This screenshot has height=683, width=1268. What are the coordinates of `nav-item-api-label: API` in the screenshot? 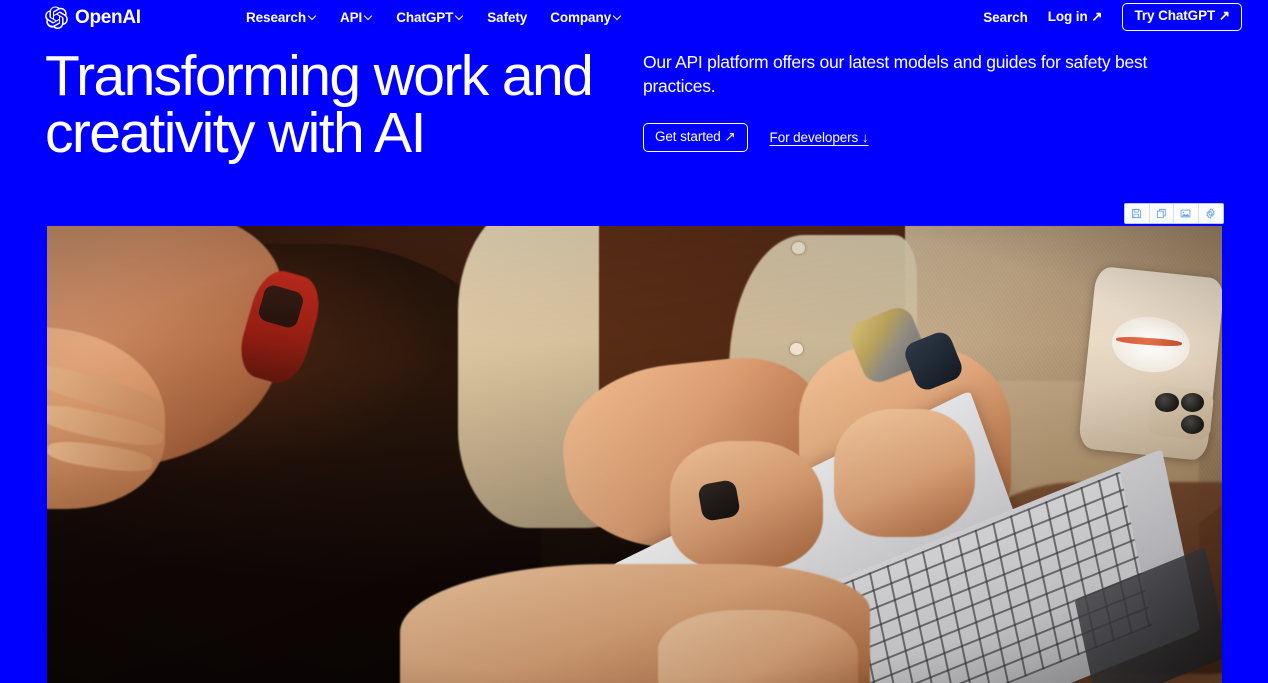 It's located at (351, 17).